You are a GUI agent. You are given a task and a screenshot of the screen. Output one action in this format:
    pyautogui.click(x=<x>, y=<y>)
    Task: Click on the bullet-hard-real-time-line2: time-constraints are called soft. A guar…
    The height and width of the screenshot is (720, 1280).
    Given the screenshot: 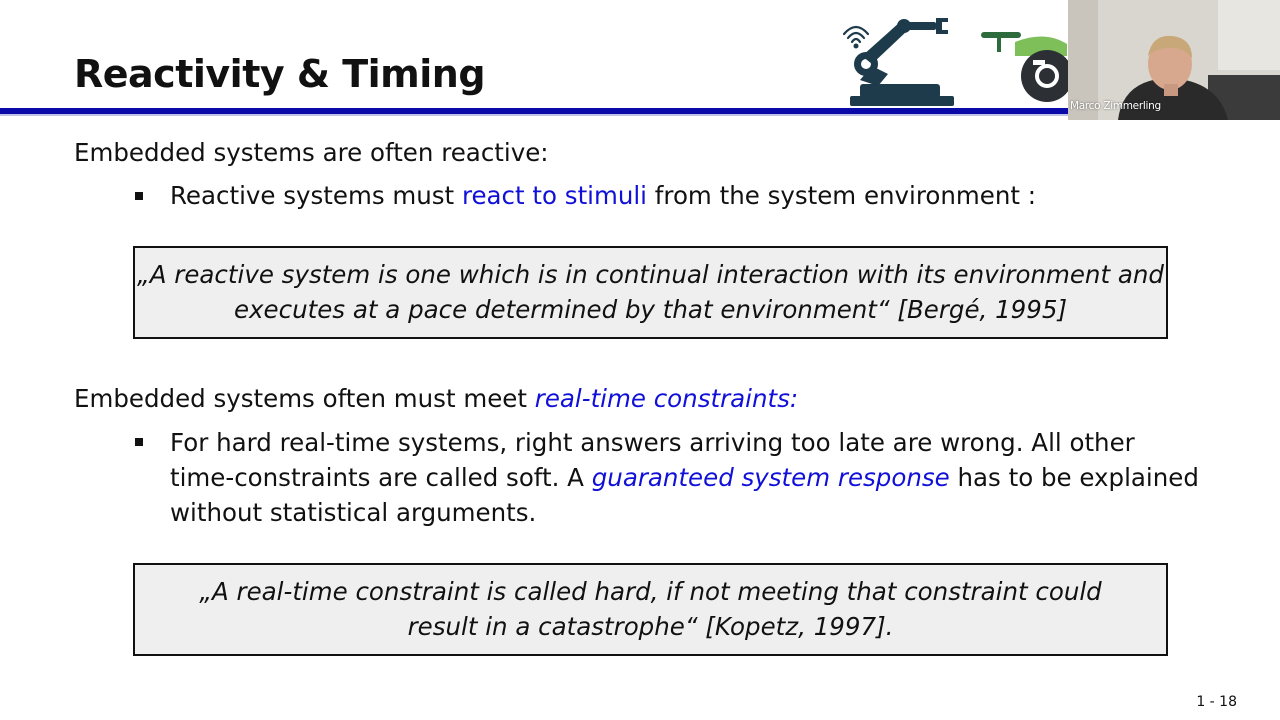 What is the action you would take?
    pyautogui.click(x=684, y=477)
    